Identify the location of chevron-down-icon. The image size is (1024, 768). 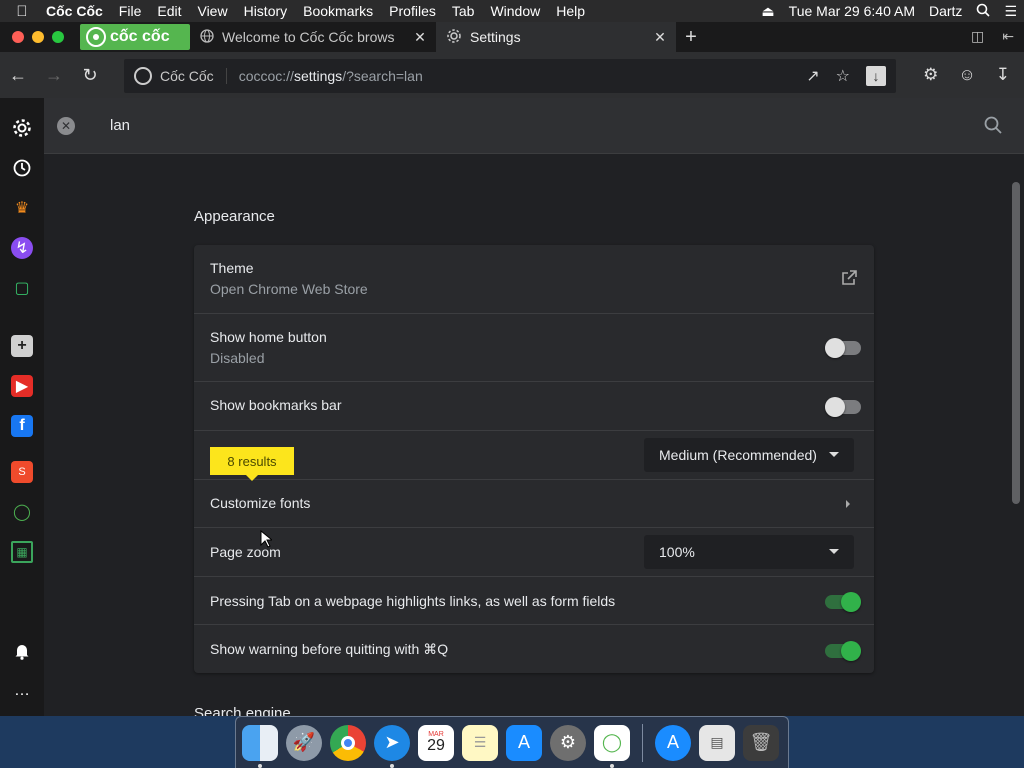
(834, 454).